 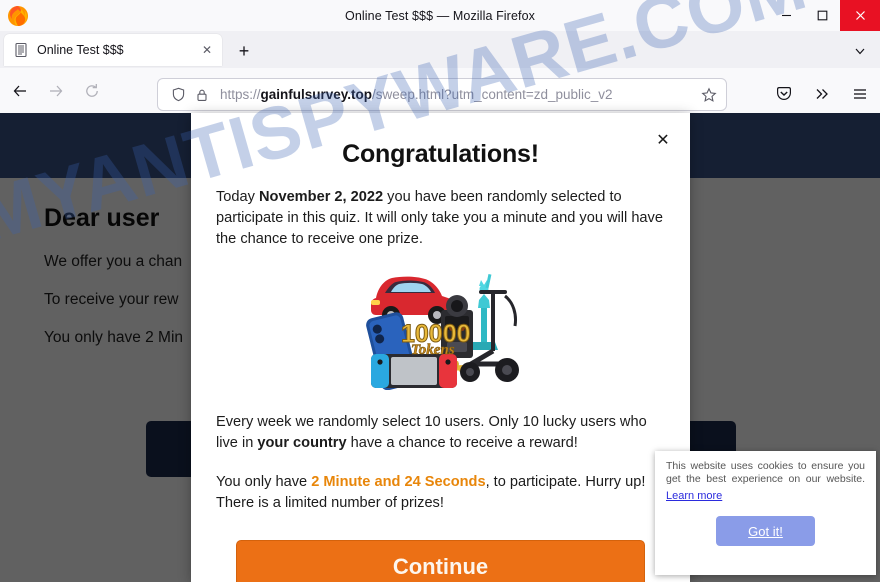 What do you see at coordinates (663, 140) in the screenshot?
I see `modal-close-icon: ✕` at bounding box center [663, 140].